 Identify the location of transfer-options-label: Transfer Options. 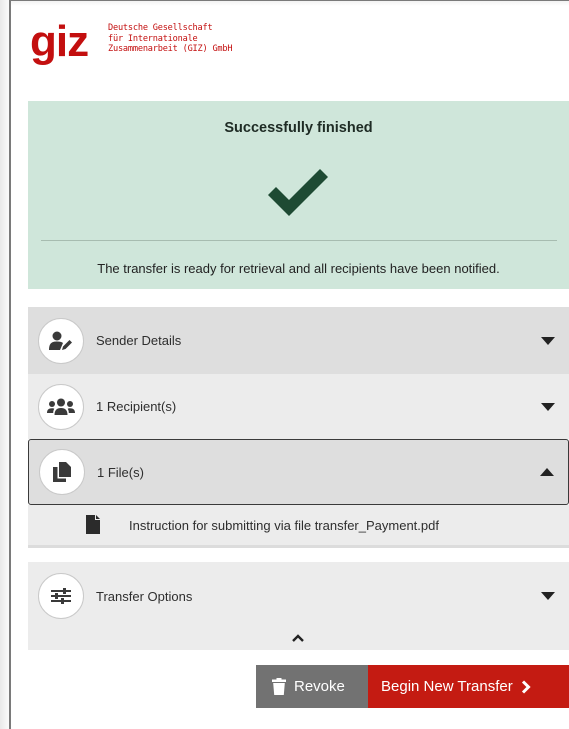
(144, 596).